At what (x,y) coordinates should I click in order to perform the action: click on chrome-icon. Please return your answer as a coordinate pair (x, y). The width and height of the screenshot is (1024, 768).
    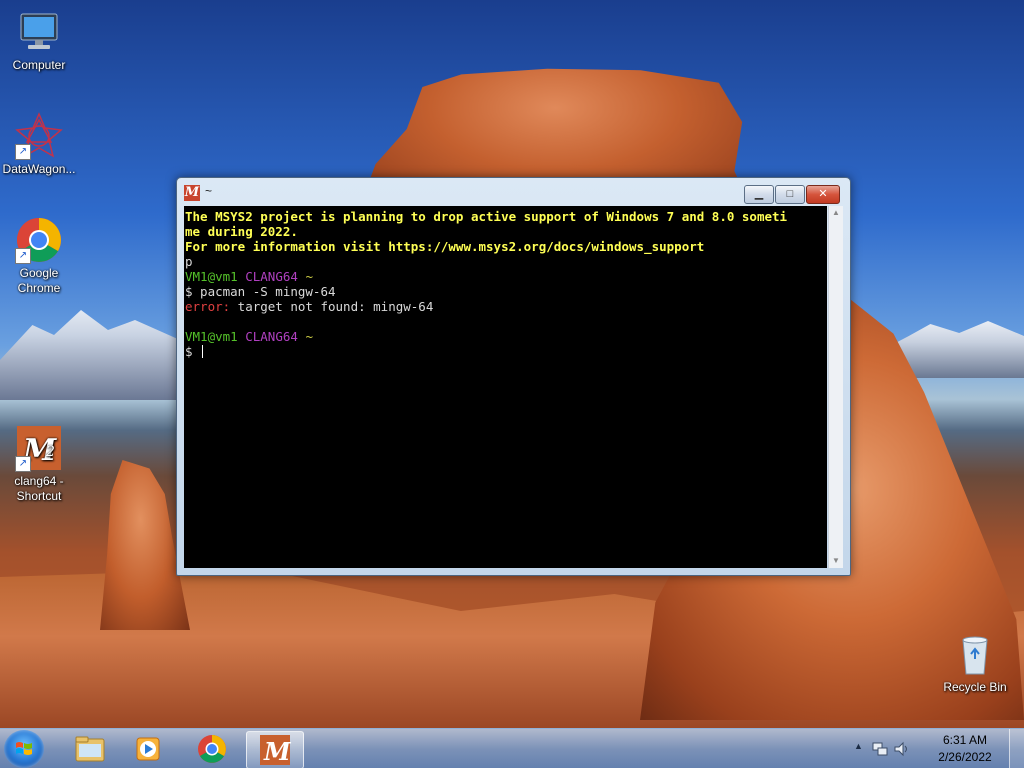
    Looking at the image, I should click on (212, 749).